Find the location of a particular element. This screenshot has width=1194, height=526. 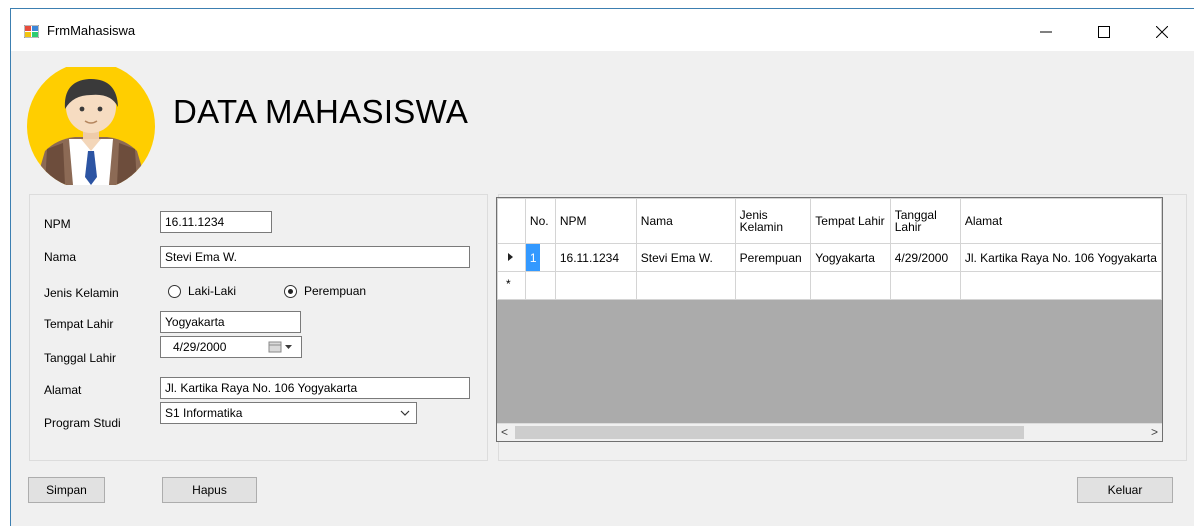

close-button is located at coordinates (1162, 31).